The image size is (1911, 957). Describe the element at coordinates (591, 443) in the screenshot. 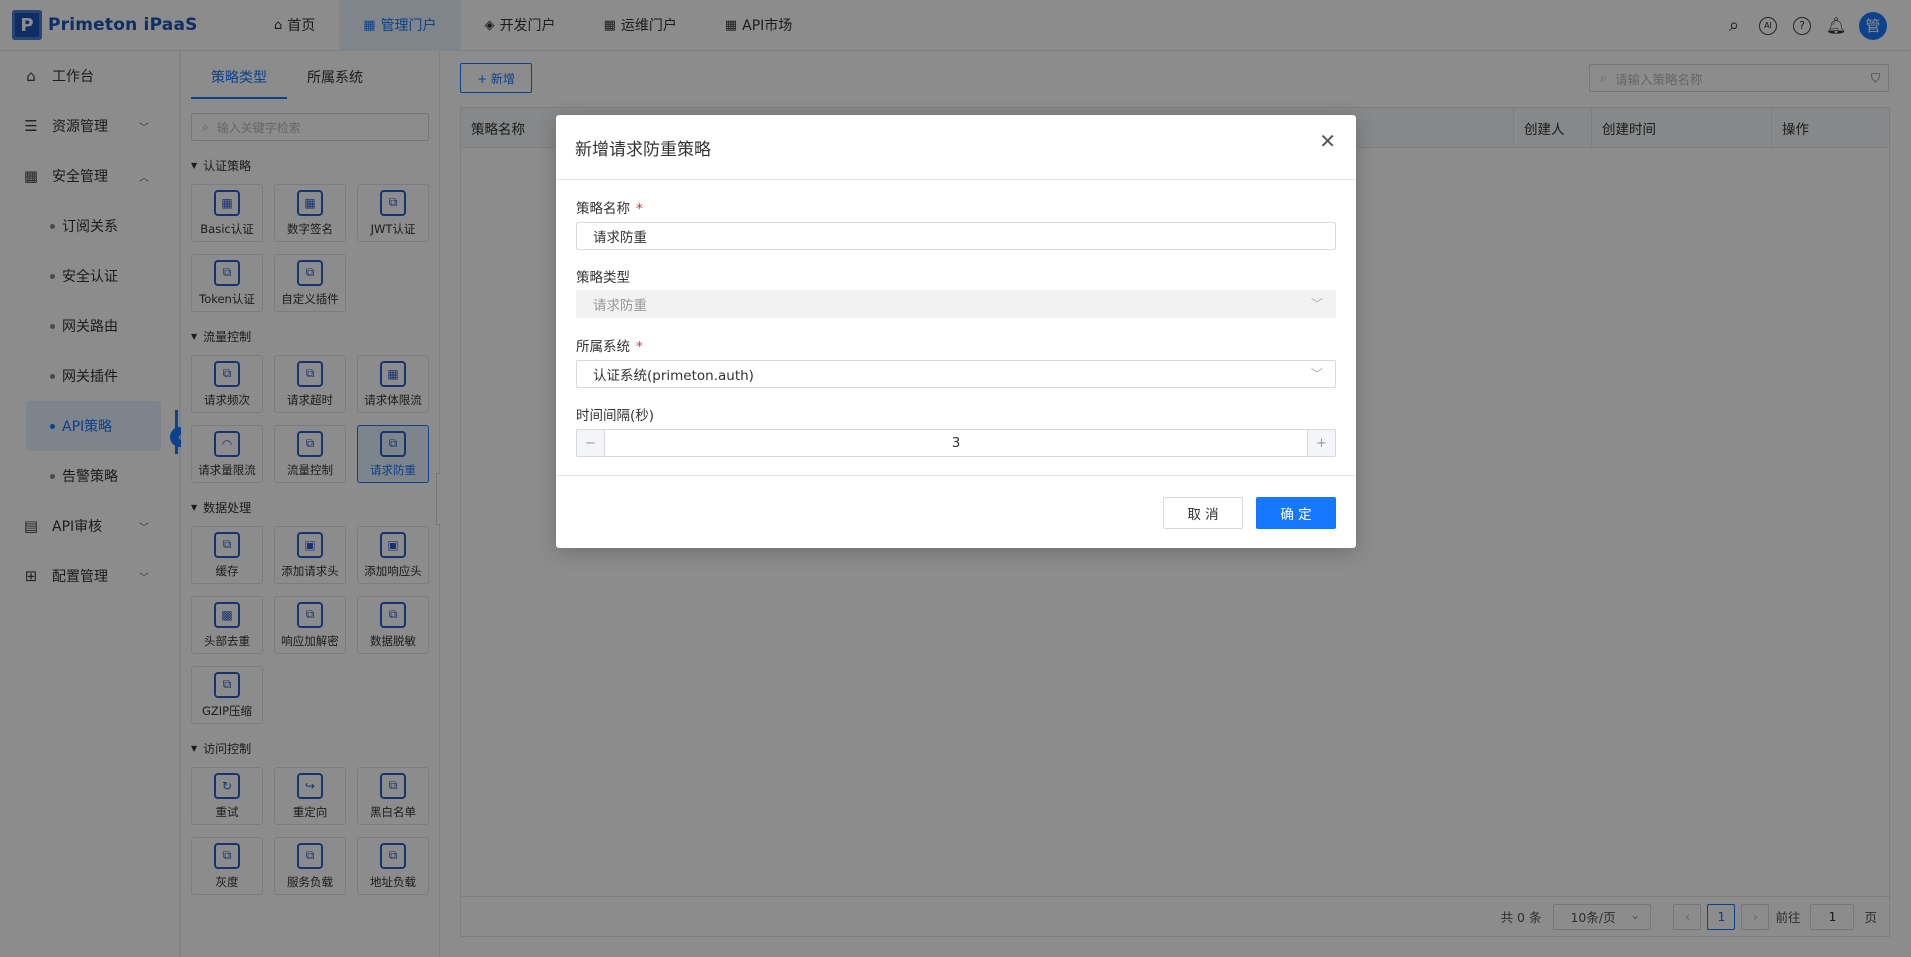

I see `decrement-button: −` at that location.